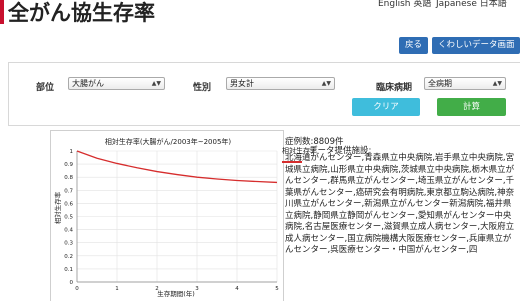 This screenshot has height=301, width=520. What do you see at coordinates (68, 218) in the screenshot?
I see `y-tick-label: 0.5` at bounding box center [68, 218].